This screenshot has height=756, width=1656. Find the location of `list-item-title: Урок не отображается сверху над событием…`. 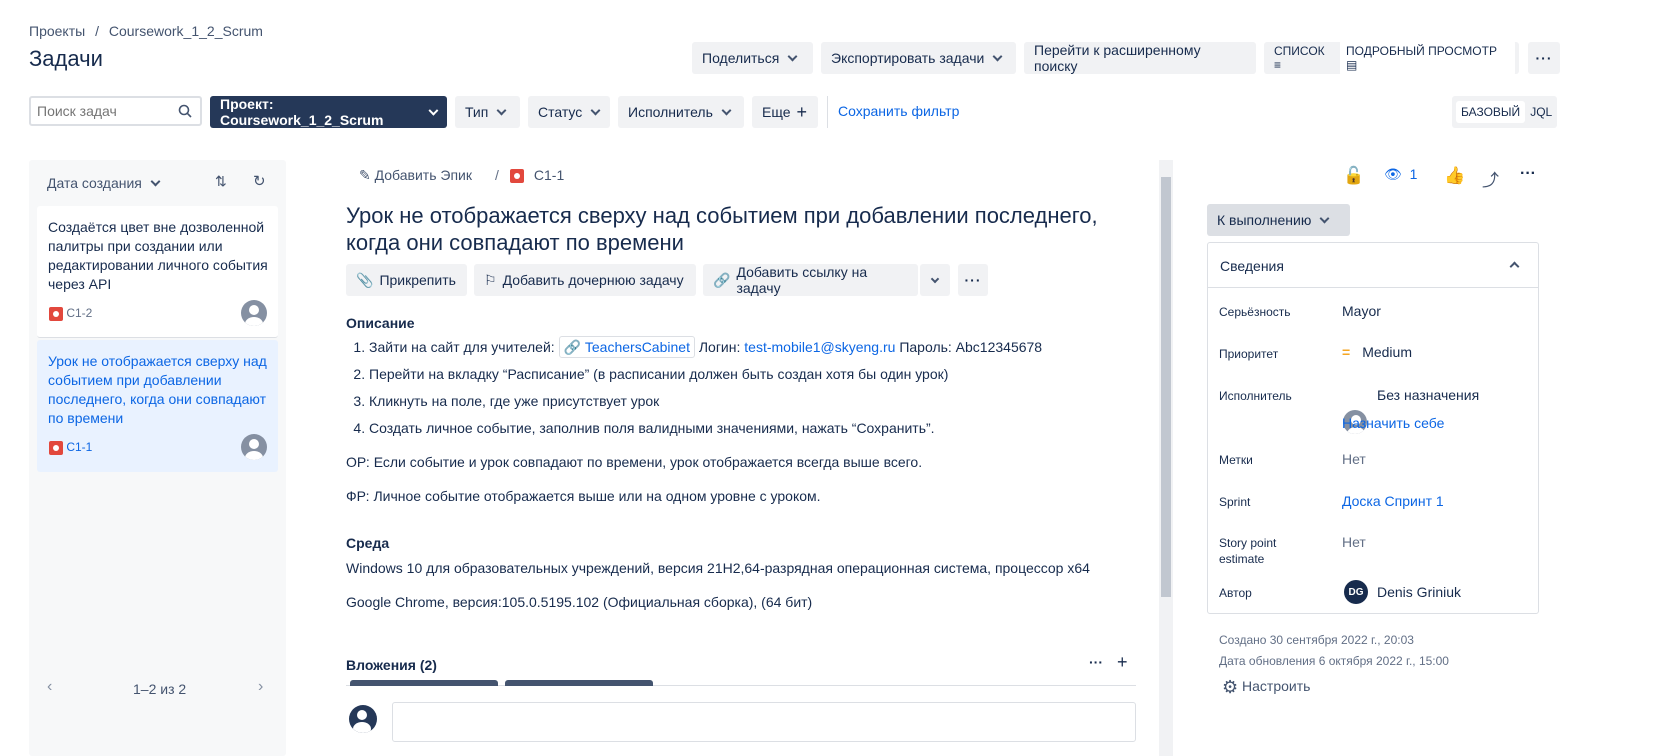

list-item-title: Урок не отображается сверху над событием… is located at coordinates (157, 389).